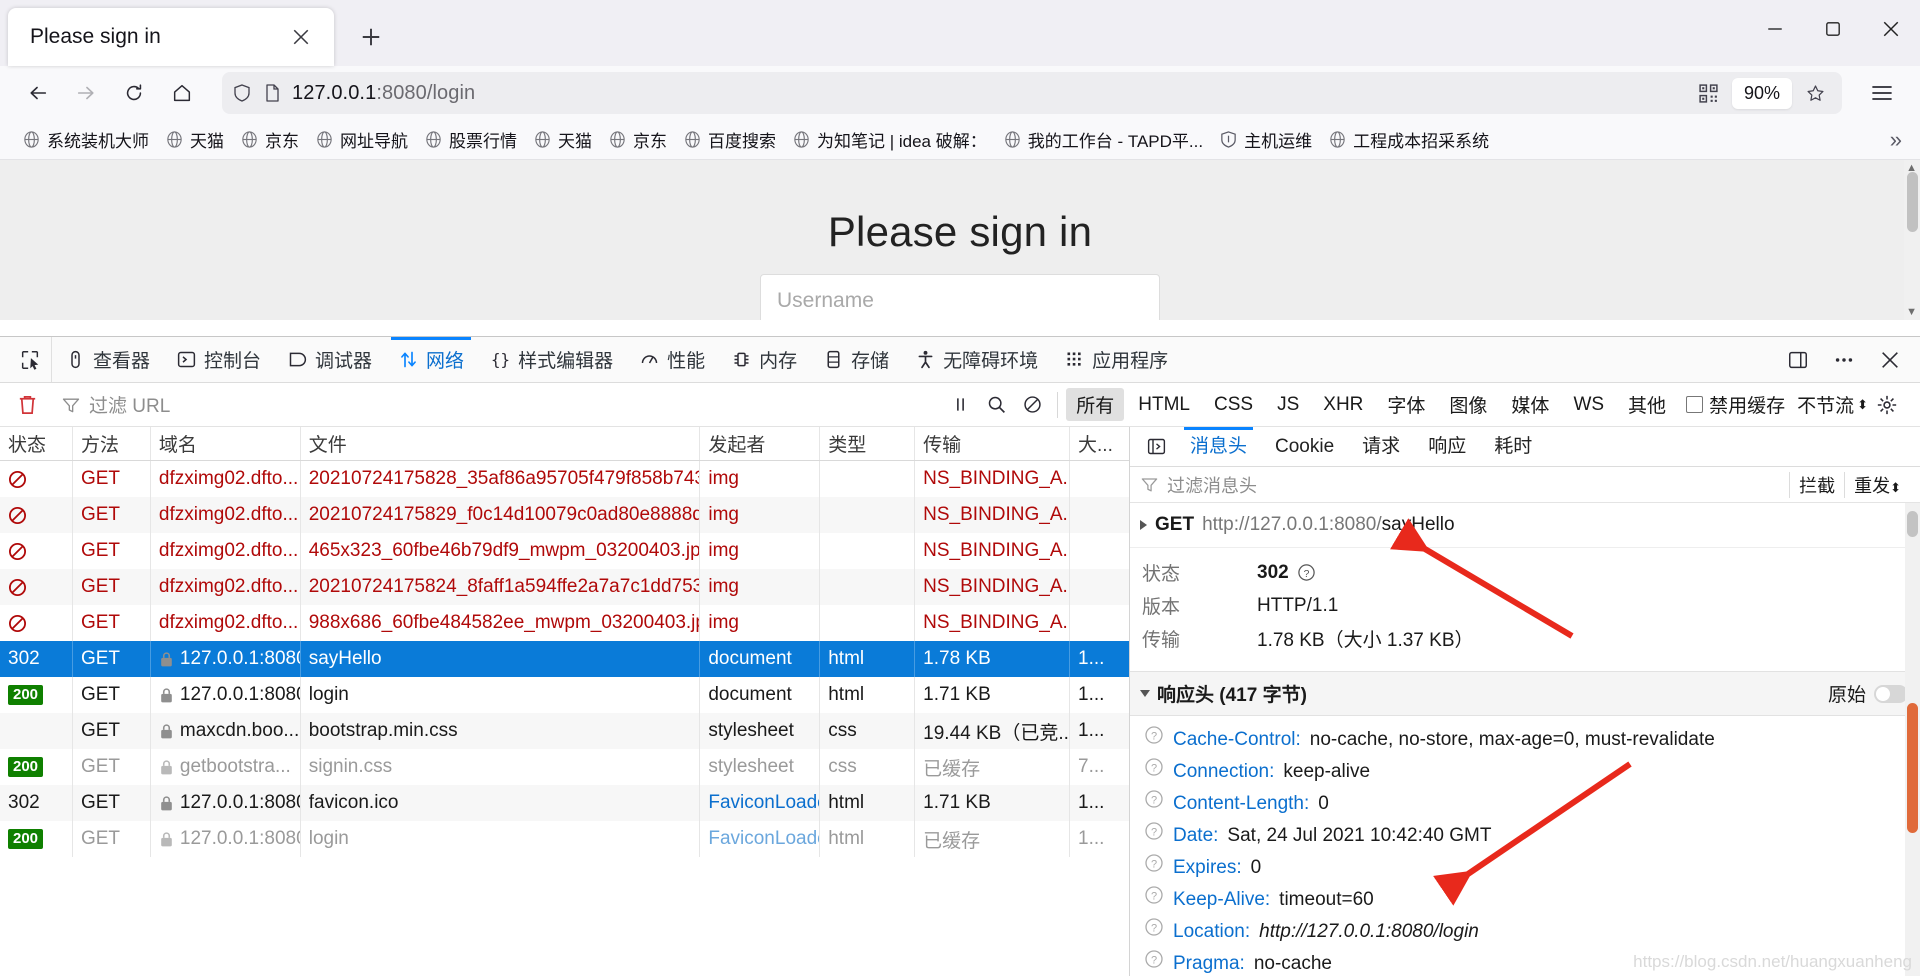  What do you see at coordinates (107, 359) in the screenshot?
I see `devtools-tab-0: 查看器` at bounding box center [107, 359].